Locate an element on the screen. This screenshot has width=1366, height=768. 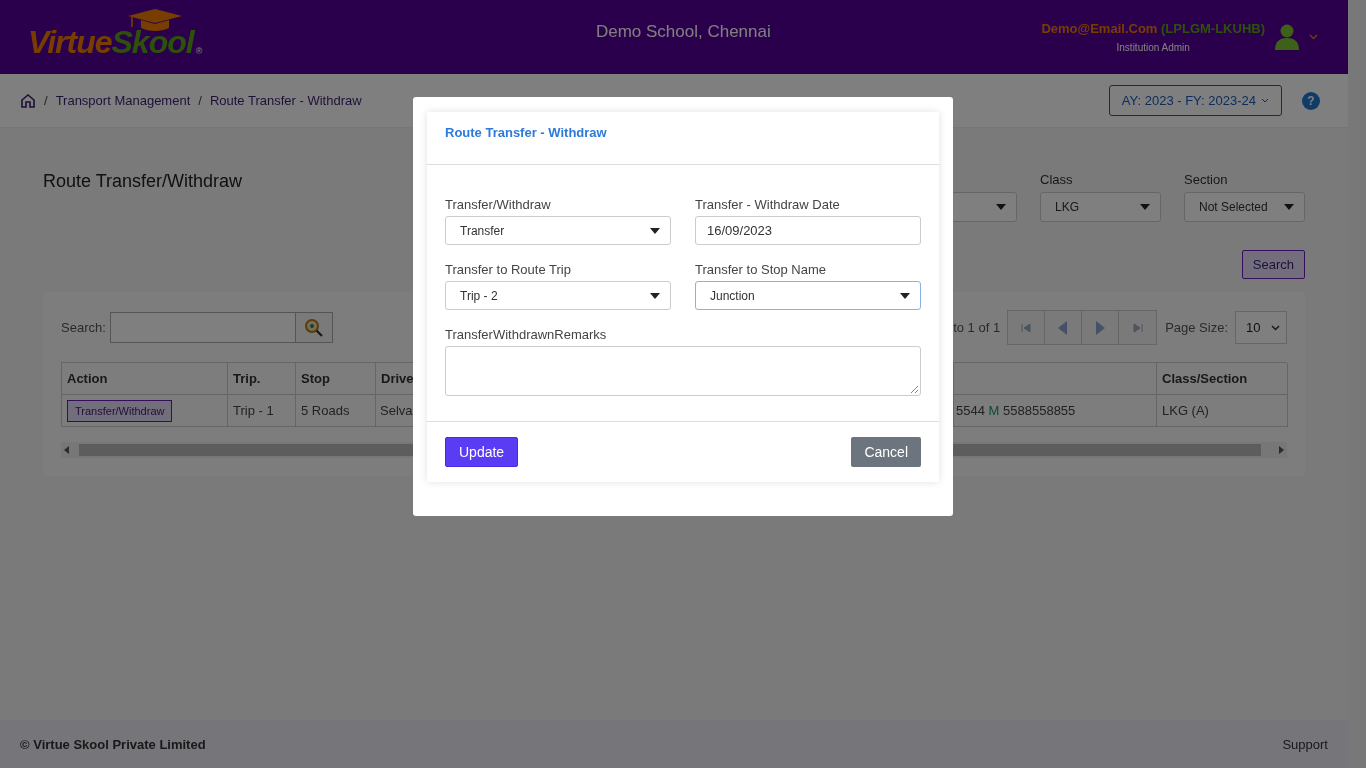
field-label: Transfer to Route Trip is located at coordinates (508, 269).